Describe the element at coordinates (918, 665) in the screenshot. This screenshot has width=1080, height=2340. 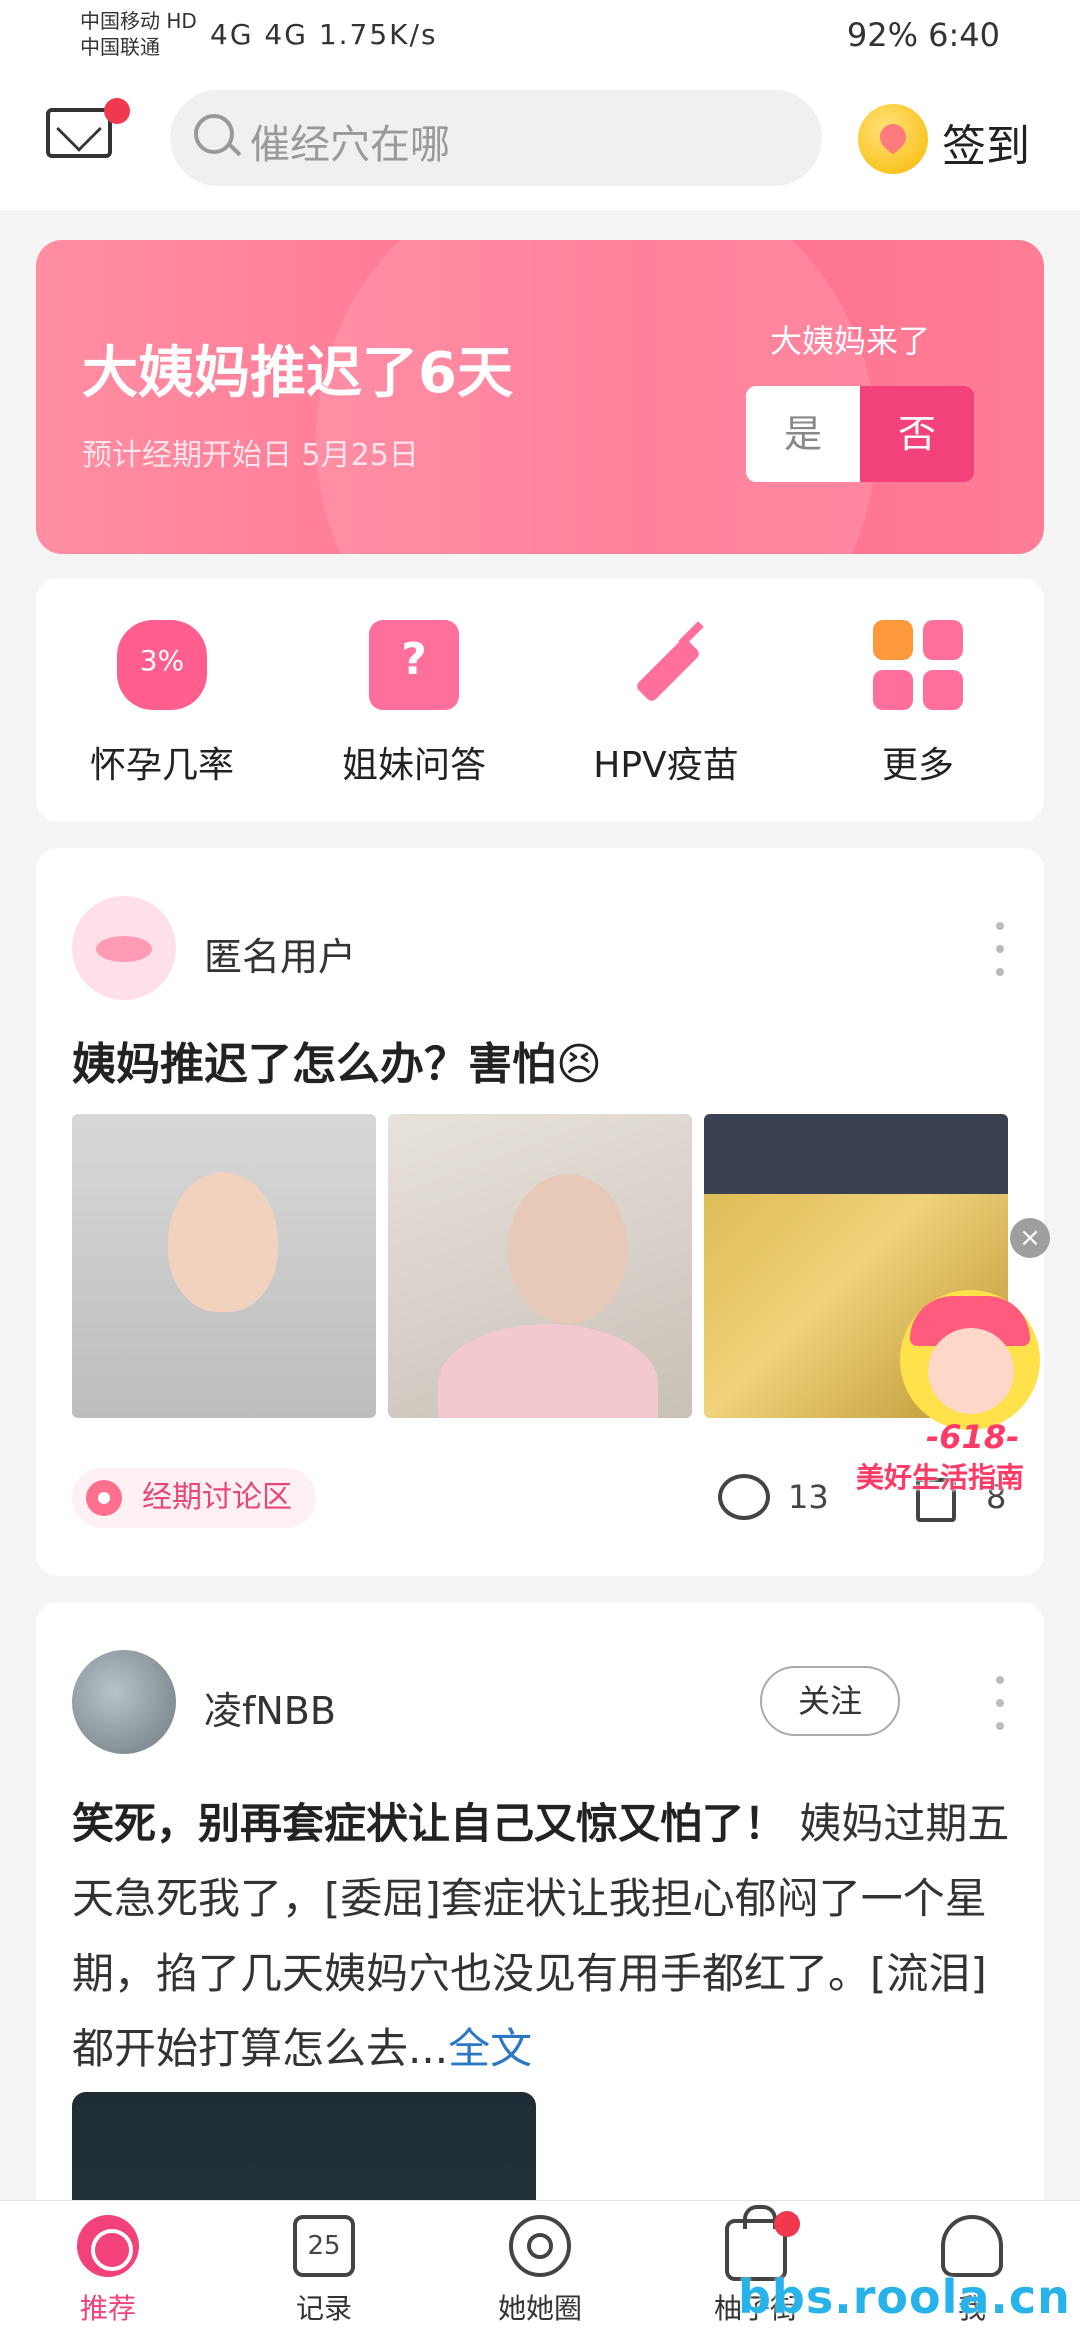
I see `grid-icon` at that location.